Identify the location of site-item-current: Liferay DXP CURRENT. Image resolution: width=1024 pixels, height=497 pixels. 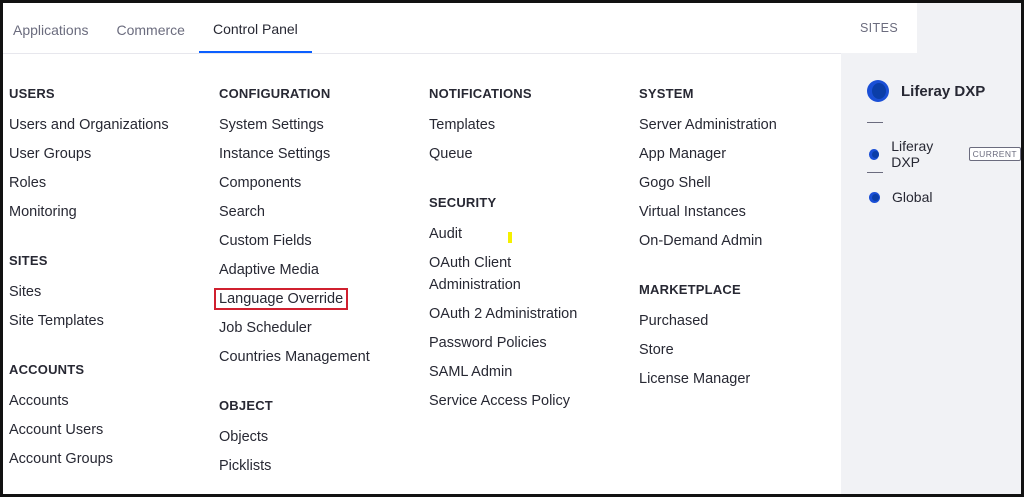
(945, 154).